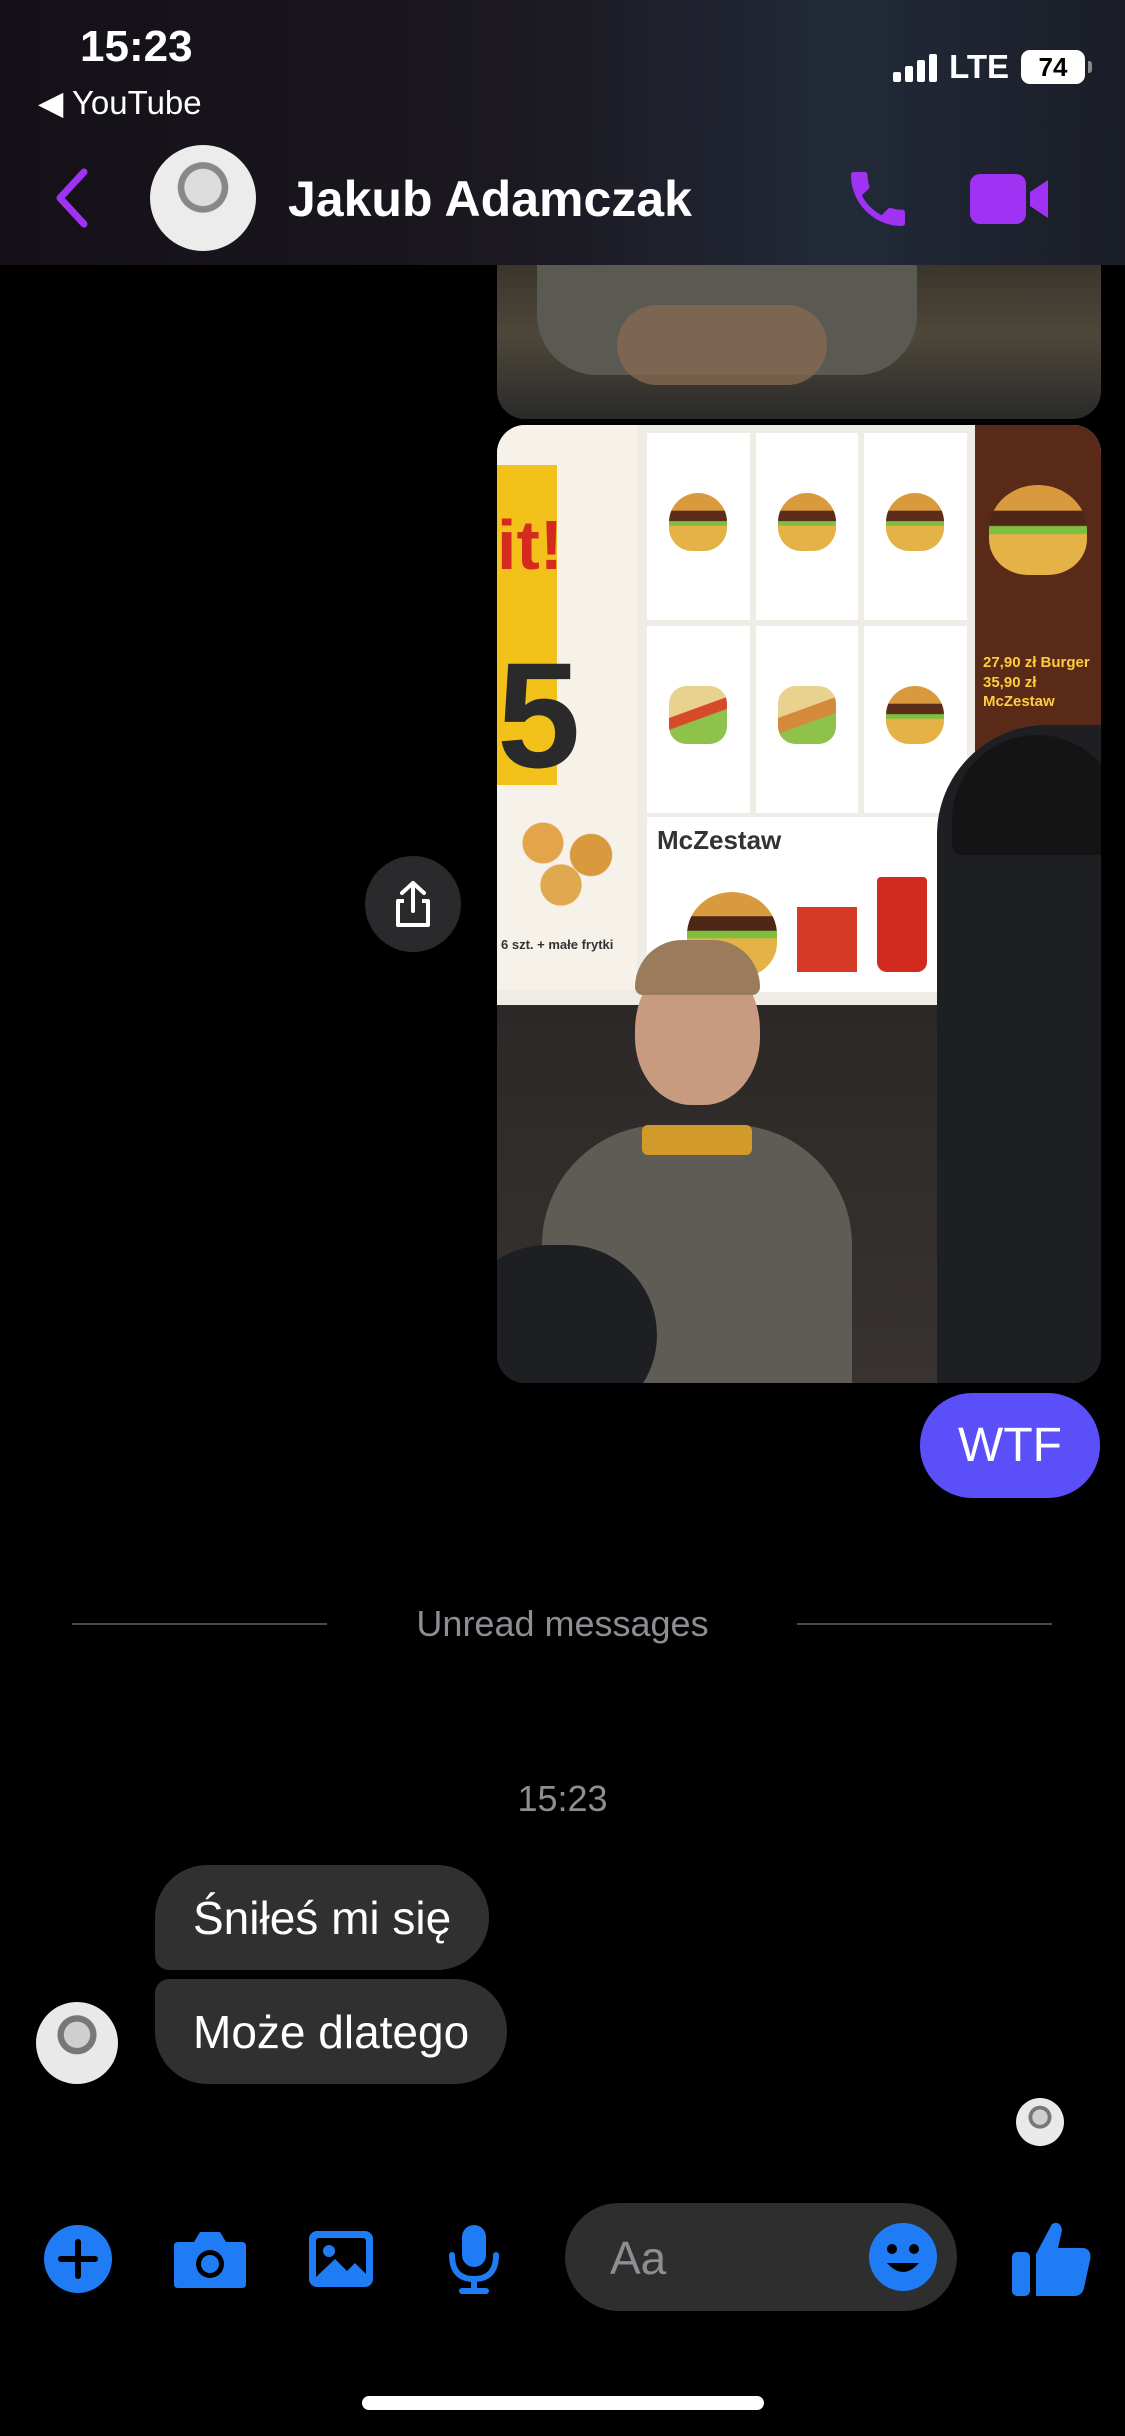 This screenshot has width=1125, height=2436. I want to click on sent-photo-partial, so click(799, 342).